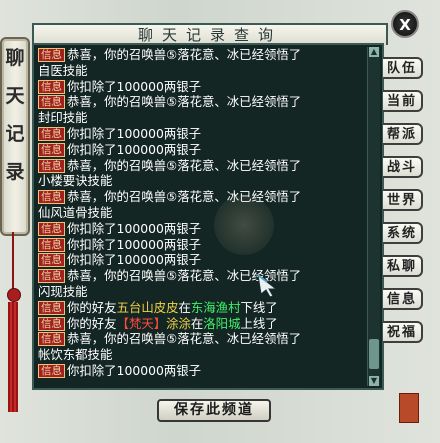 The image size is (440, 443). Describe the element at coordinates (405, 24) in the screenshot. I see `close-button: X` at that location.